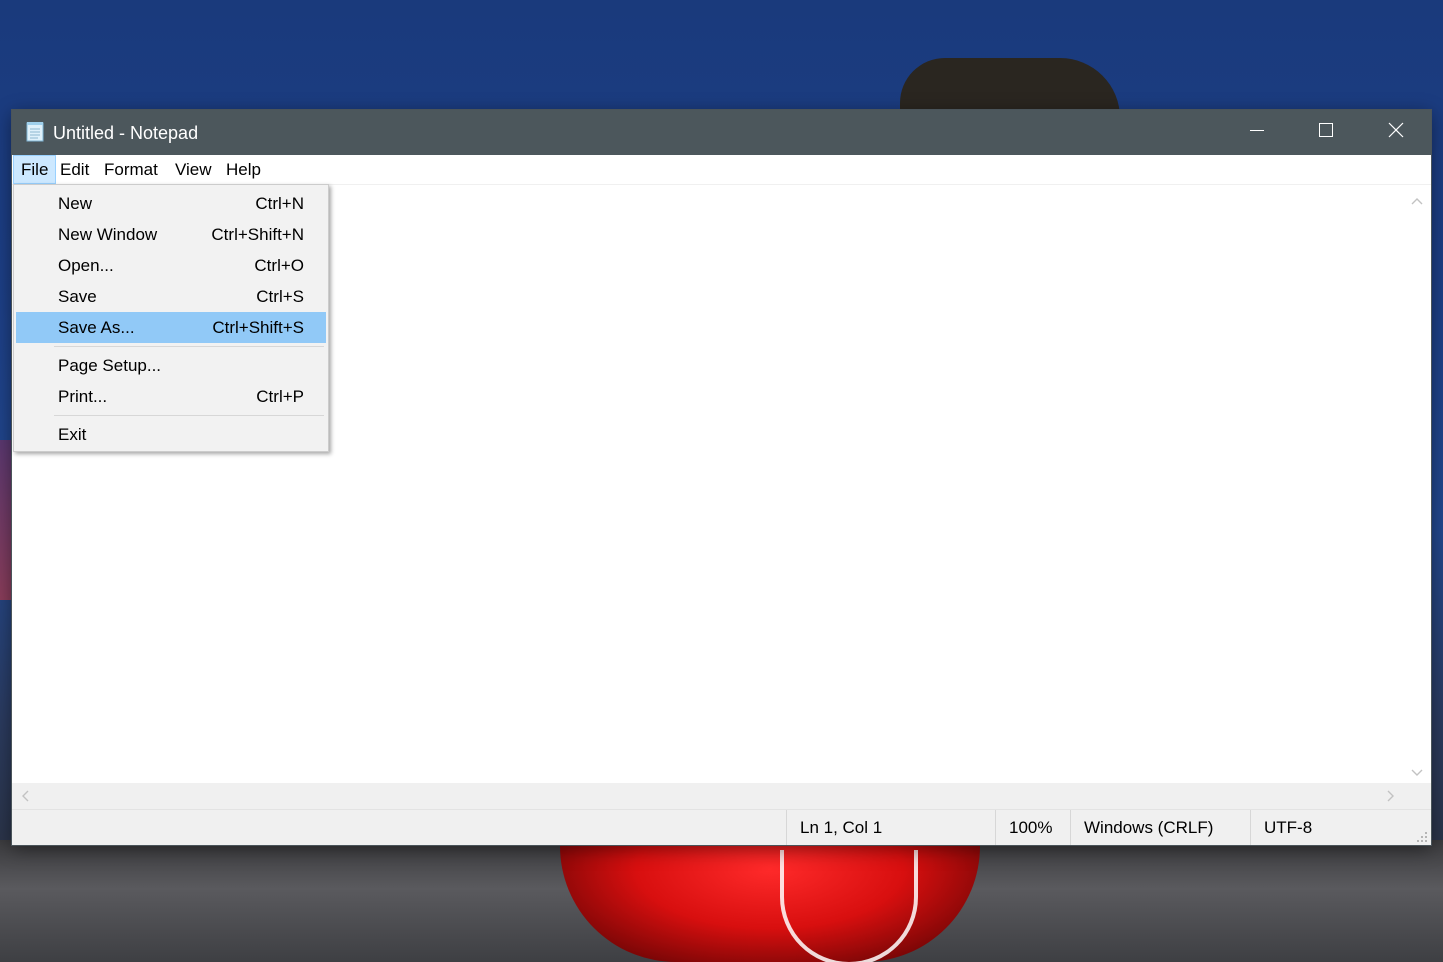  What do you see at coordinates (35, 131) in the screenshot?
I see `notepad-icon` at bounding box center [35, 131].